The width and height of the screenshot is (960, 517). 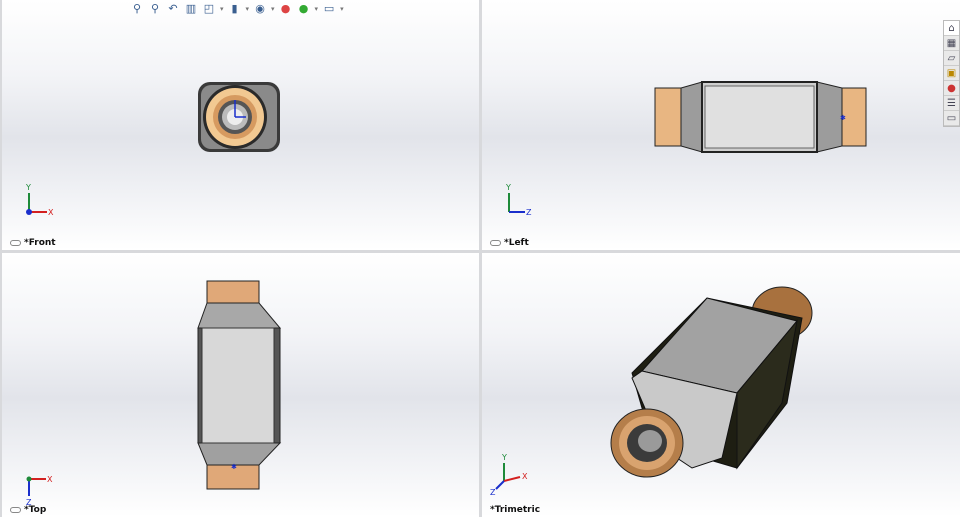 I want to click on file-explorer-icon: ▱, so click(x=951, y=58).